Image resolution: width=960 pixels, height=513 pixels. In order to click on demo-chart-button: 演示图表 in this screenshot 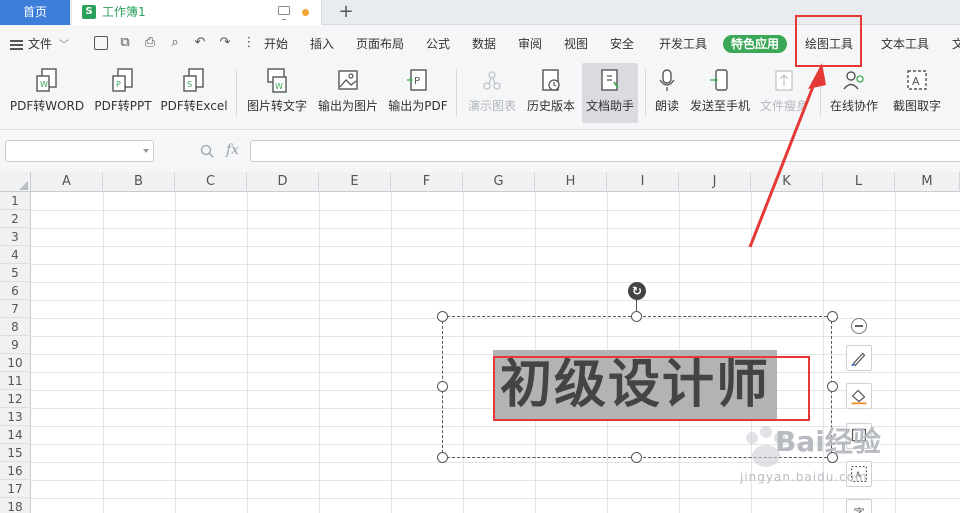, I will do `click(492, 93)`.